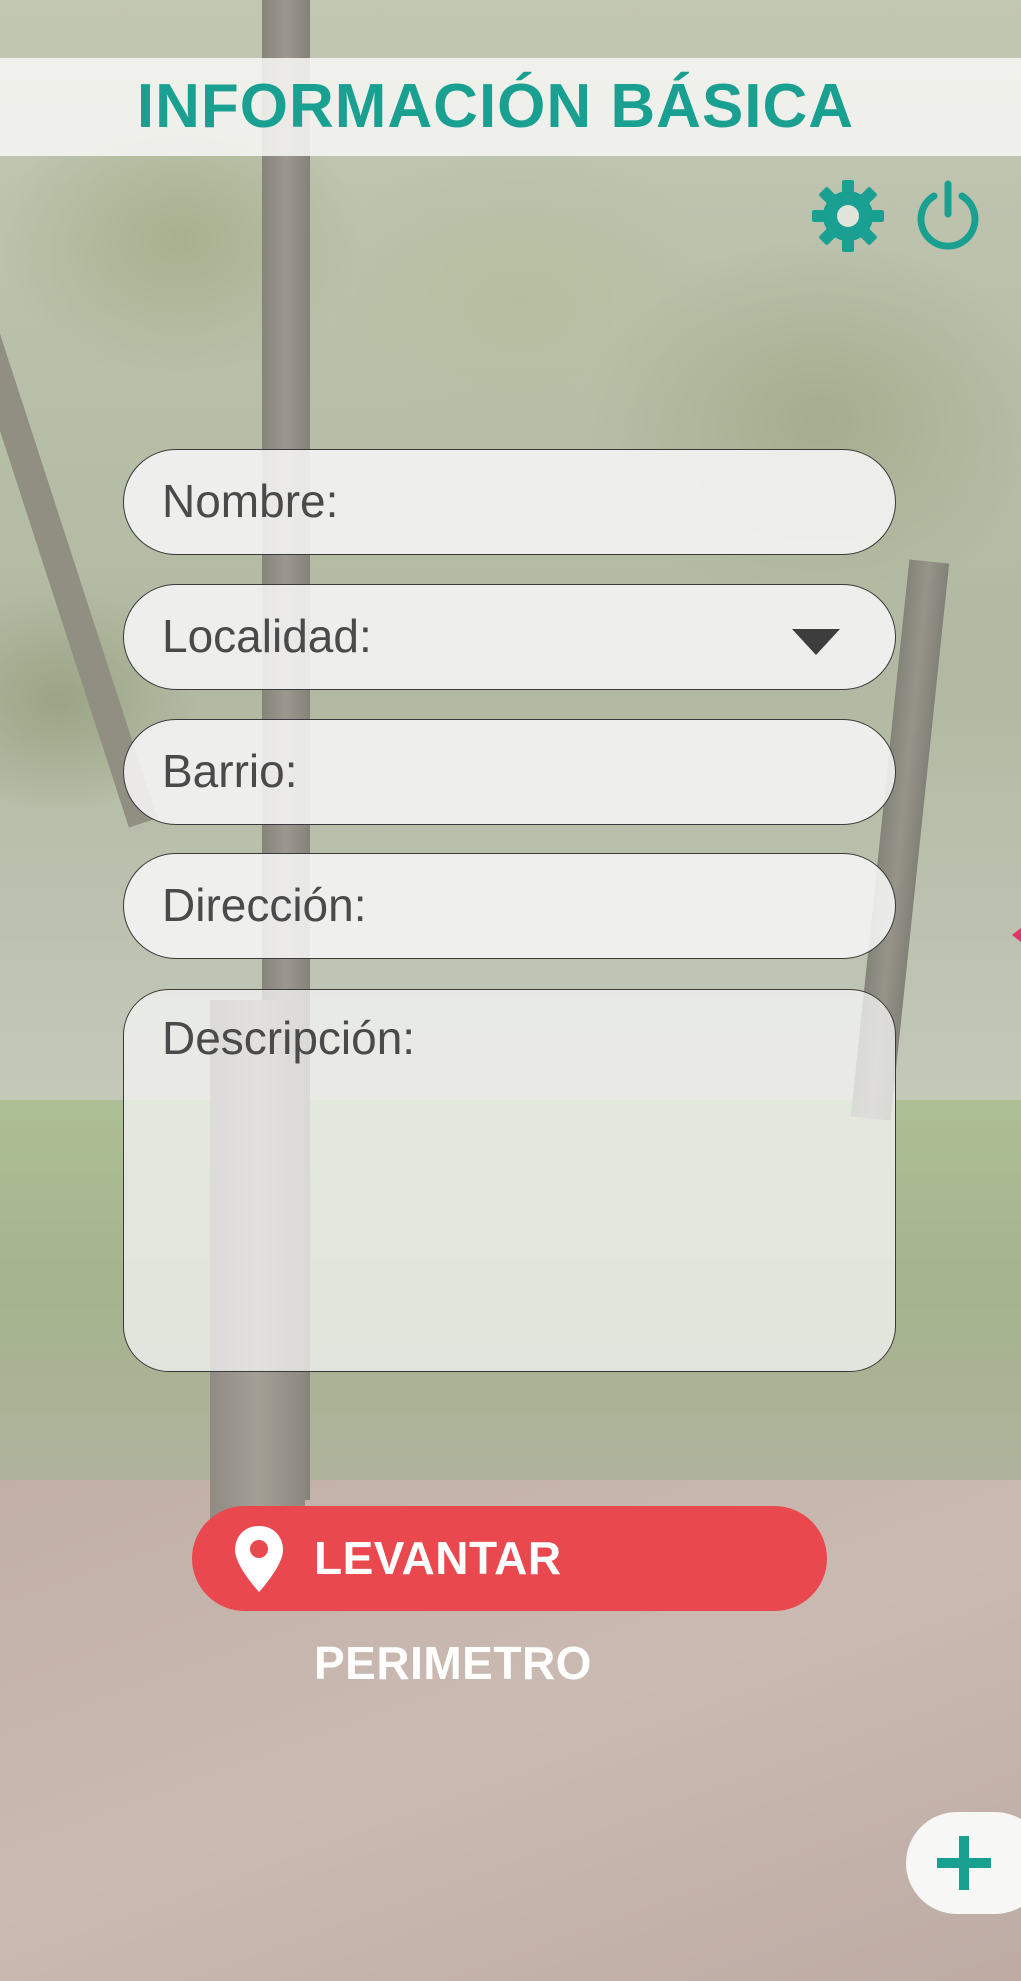 Image resolution: width=1021 pixels, height=1981 pixels. I want to click on gear-icon, so click(848, 216).